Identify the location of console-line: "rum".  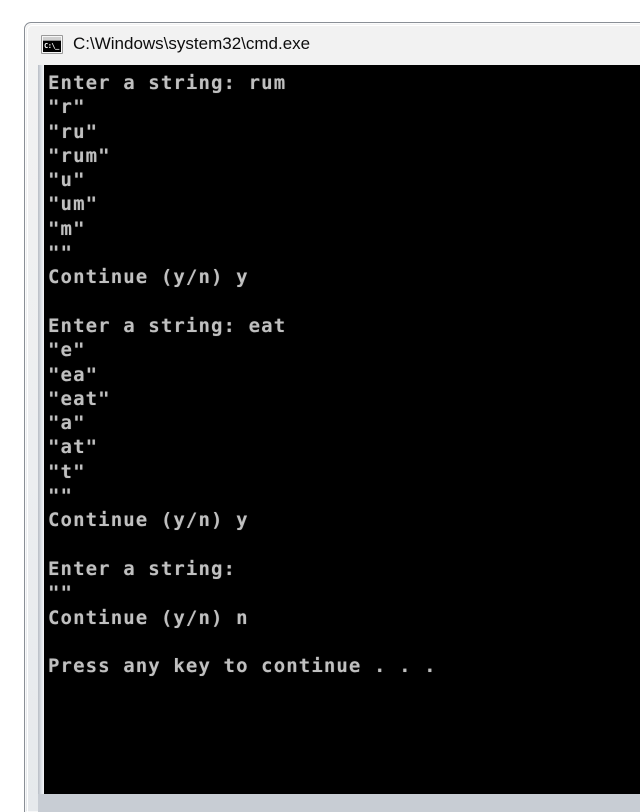
(79, 155).